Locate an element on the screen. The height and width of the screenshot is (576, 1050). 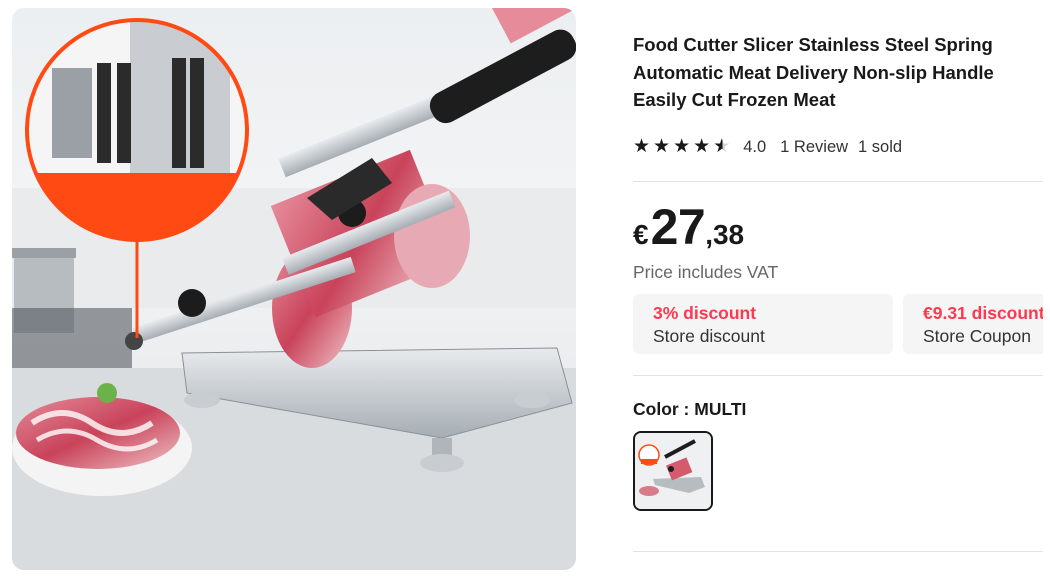
reviews-link: 1 Review is located at coordinates (814, 147).